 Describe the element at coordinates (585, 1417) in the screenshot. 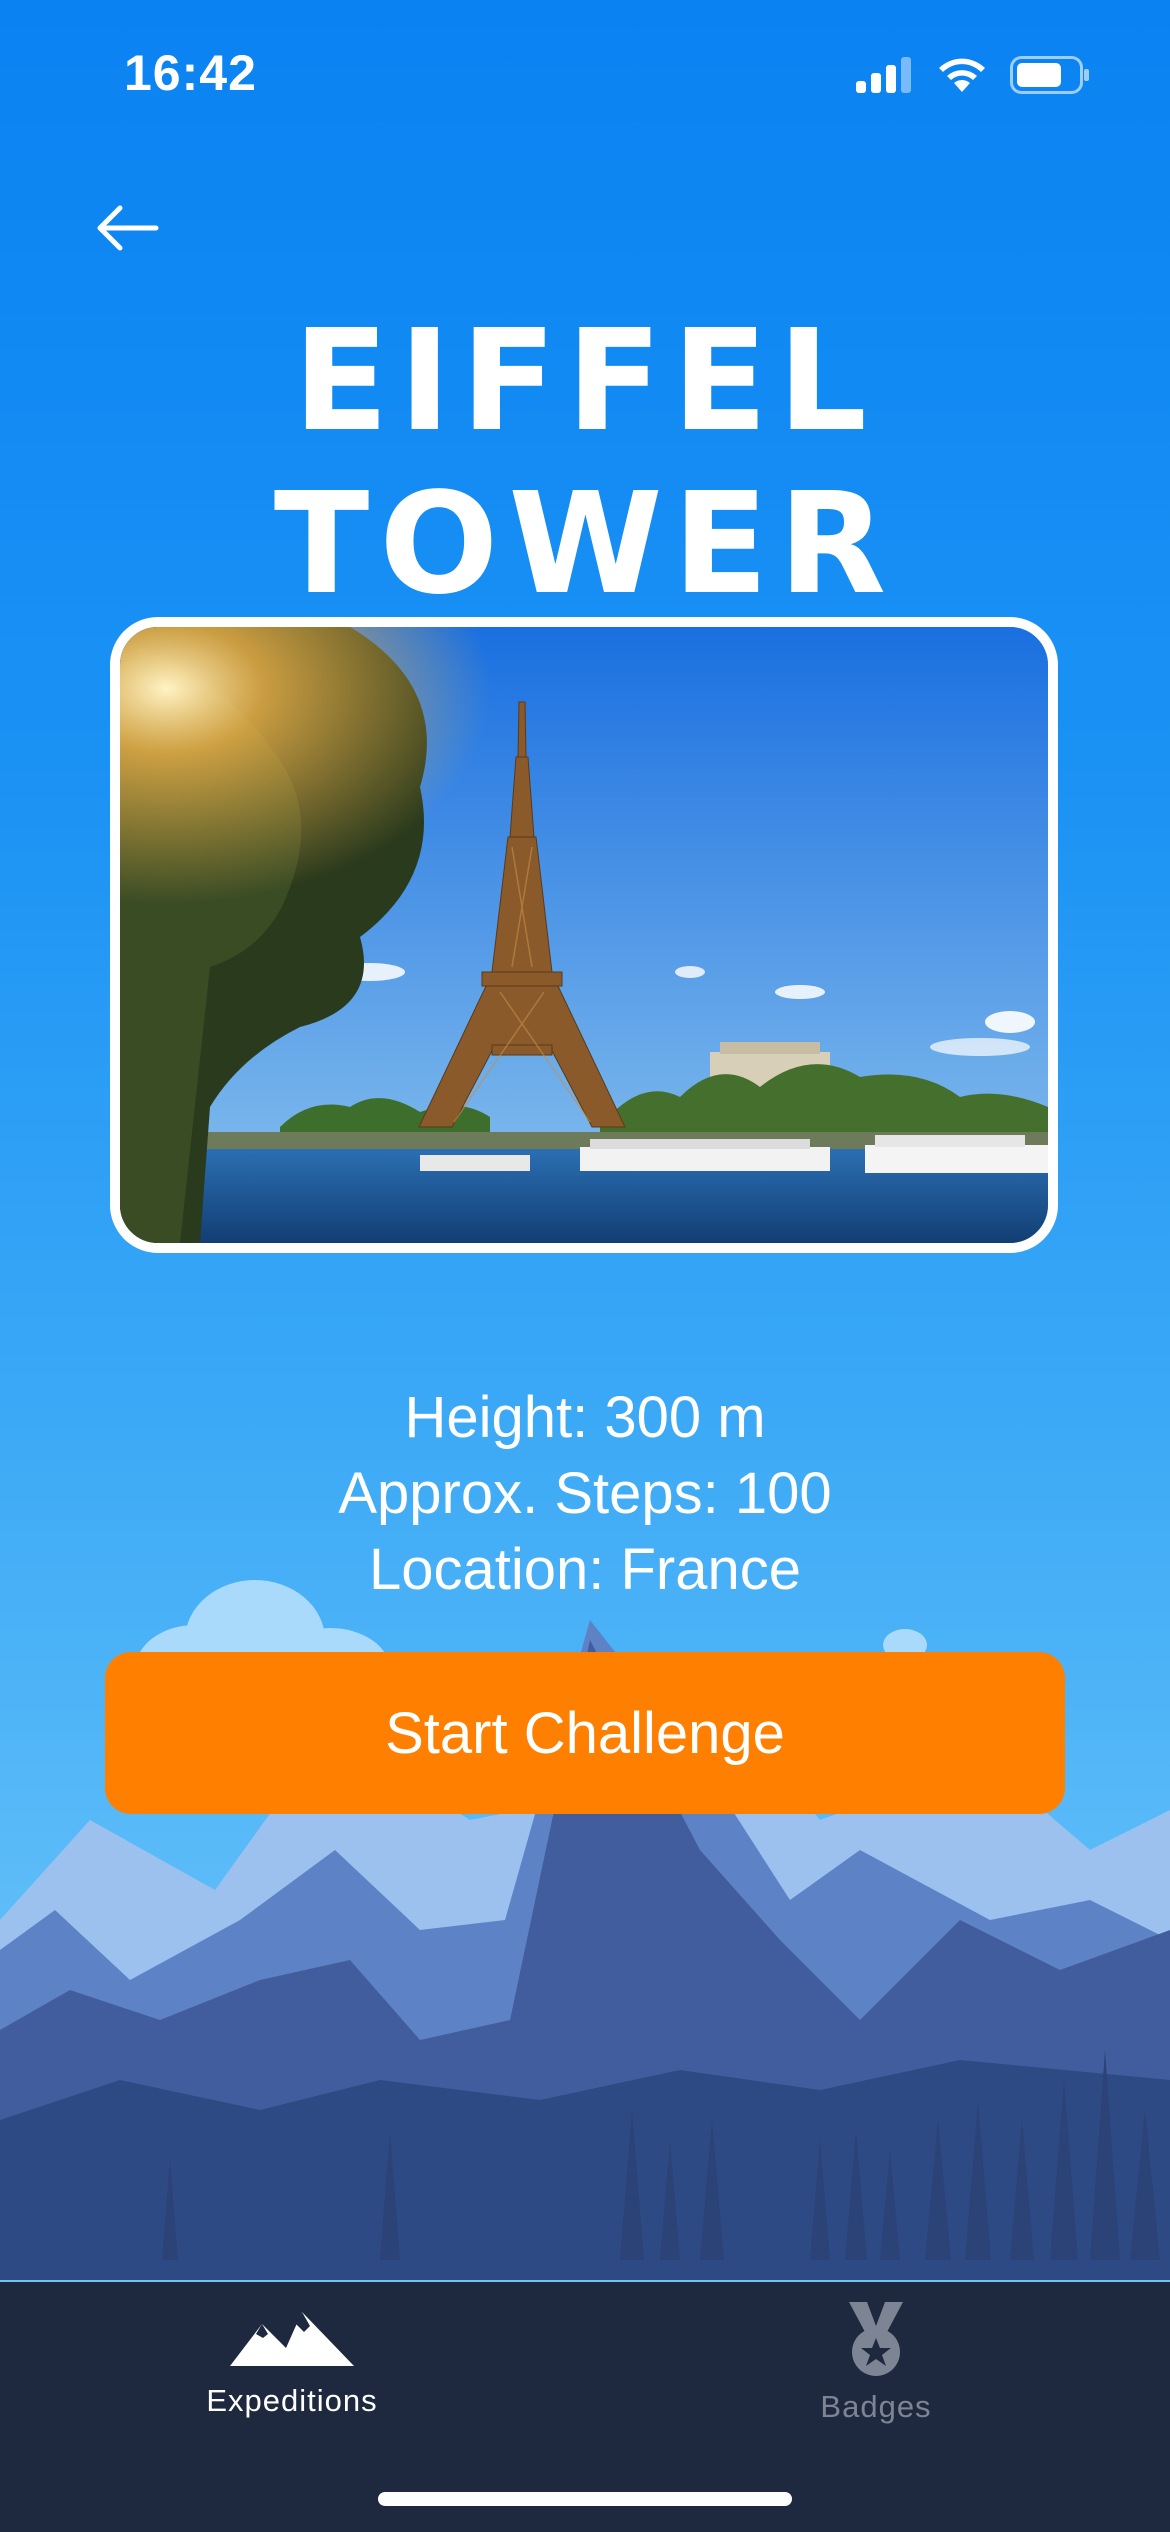

I see `height-fact: Height: 300 m` at that location.